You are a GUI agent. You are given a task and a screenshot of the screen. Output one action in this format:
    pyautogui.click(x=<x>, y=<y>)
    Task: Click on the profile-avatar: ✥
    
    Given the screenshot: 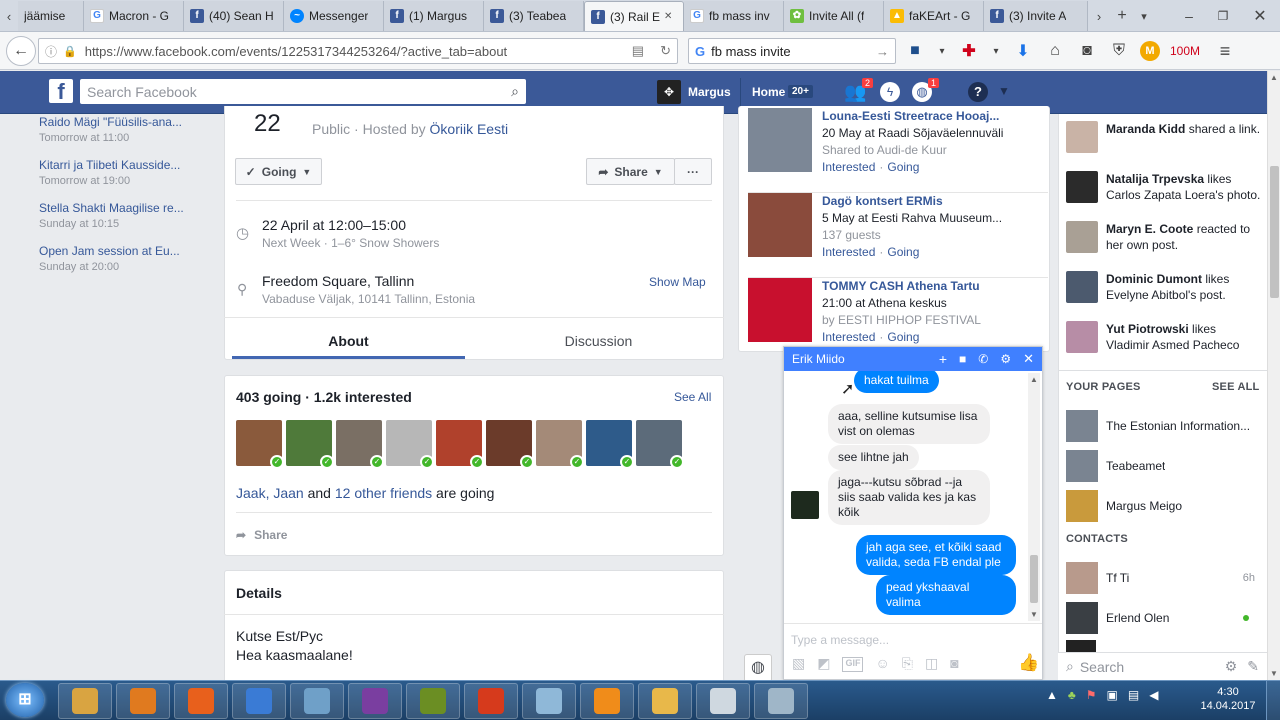 What is the action you would take?
    pyautogui.click(x=669, y=92)
    